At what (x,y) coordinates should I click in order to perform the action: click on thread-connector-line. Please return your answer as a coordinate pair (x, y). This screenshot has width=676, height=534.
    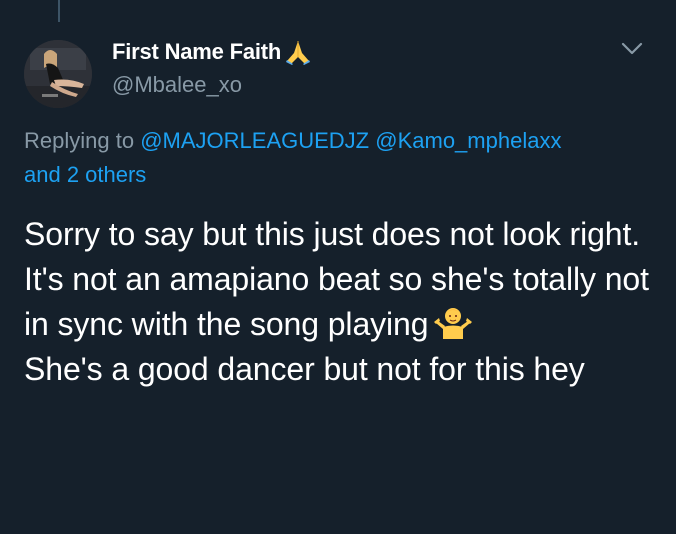
    Looking at the image, I should click on (59, 11).